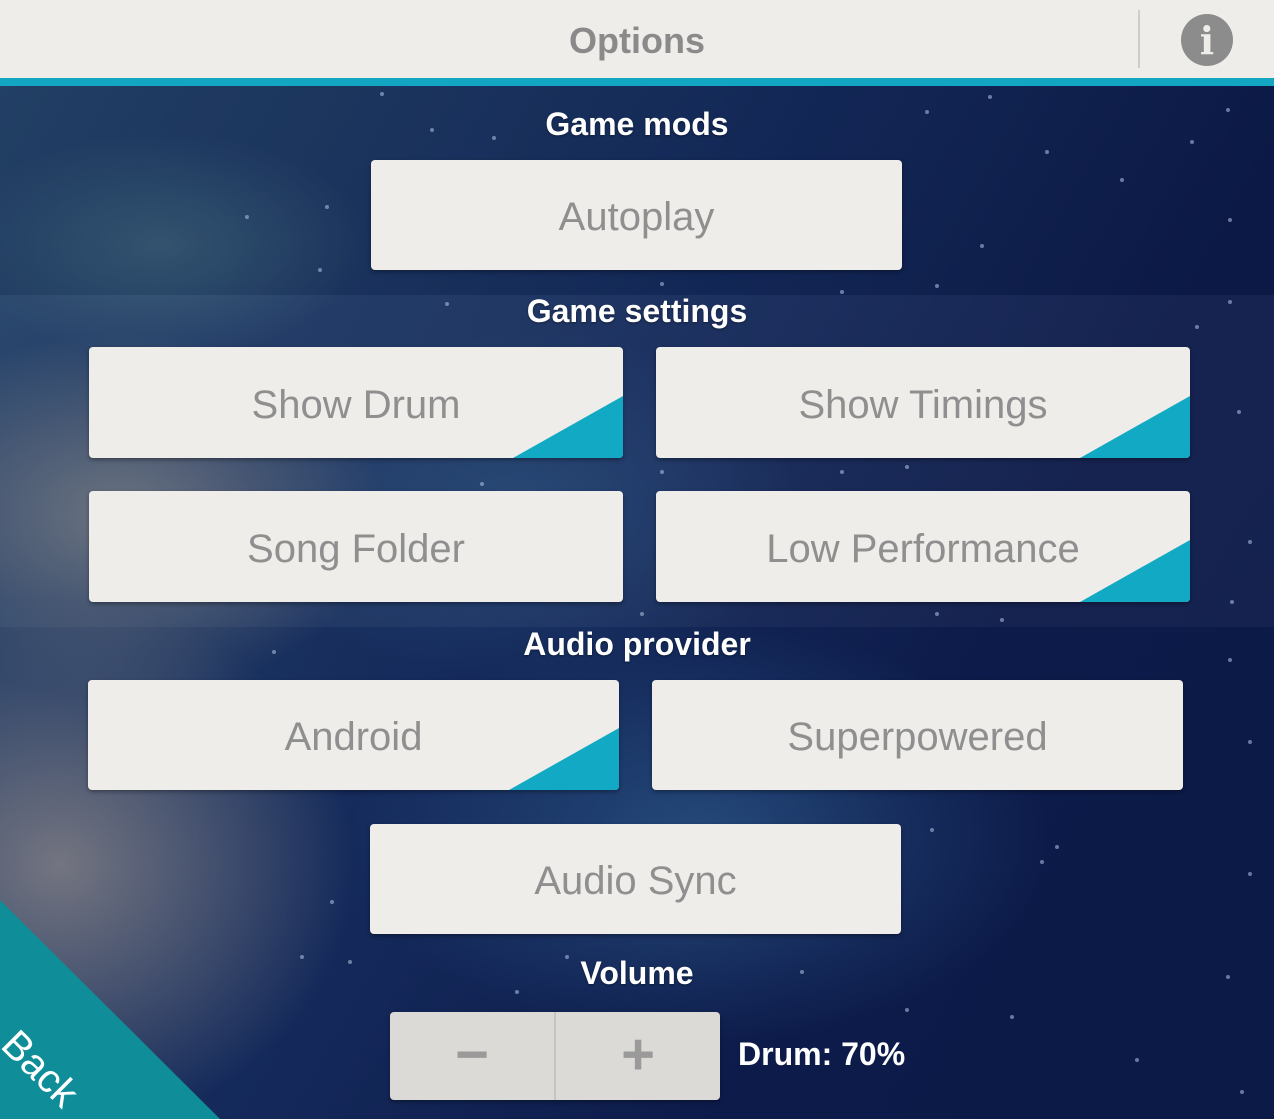  Describe the element at coordinates (356, 402) in the screenshot. I see `show-drum-button: Show Drum` at that location.